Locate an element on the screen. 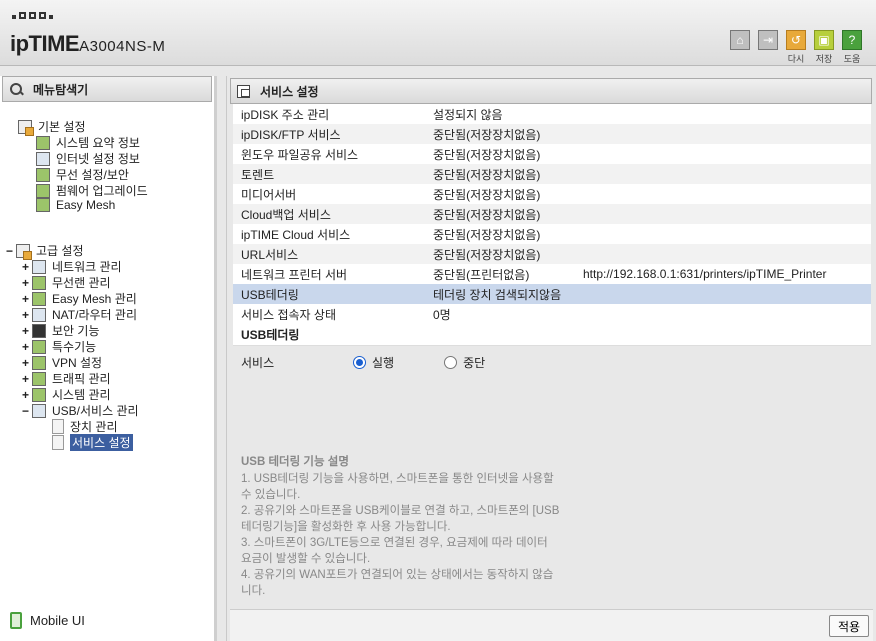  sidebar-item-nat-router: + NAT/라우터 관리 is located at coordinates (79, 314).